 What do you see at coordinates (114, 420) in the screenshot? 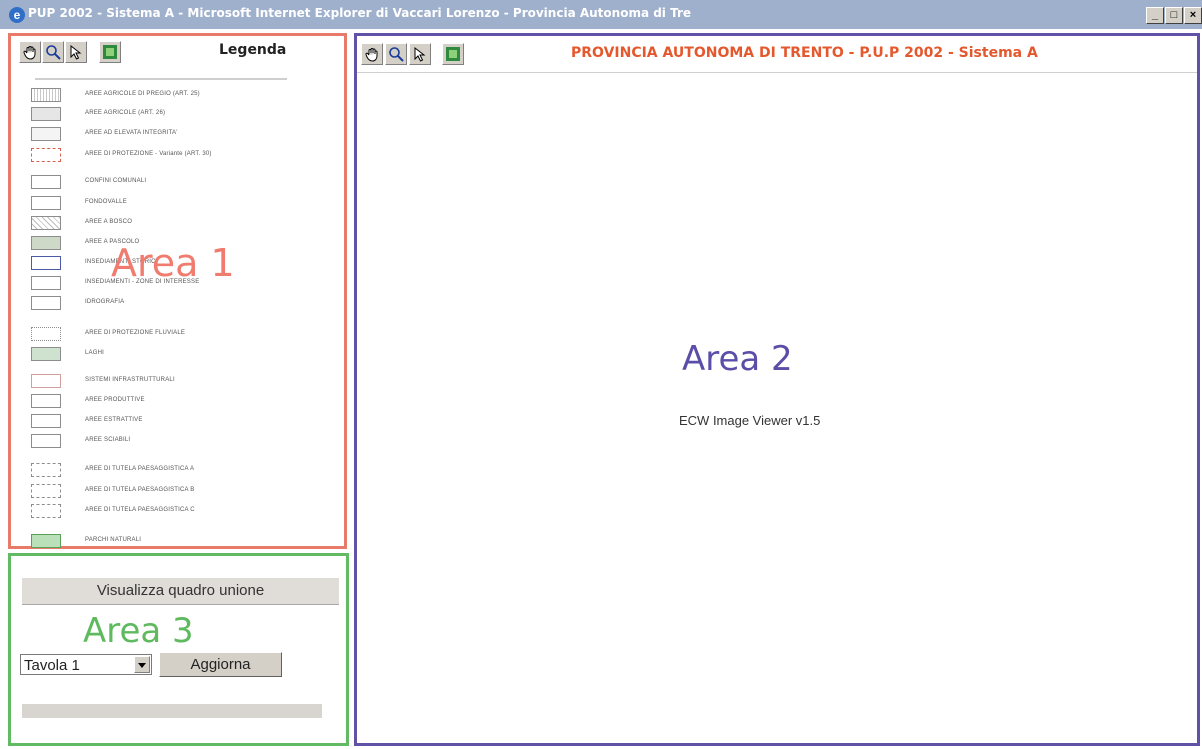
I see `legend-text: AREE ESTRATTIVE` at bounding box center [114, 420].